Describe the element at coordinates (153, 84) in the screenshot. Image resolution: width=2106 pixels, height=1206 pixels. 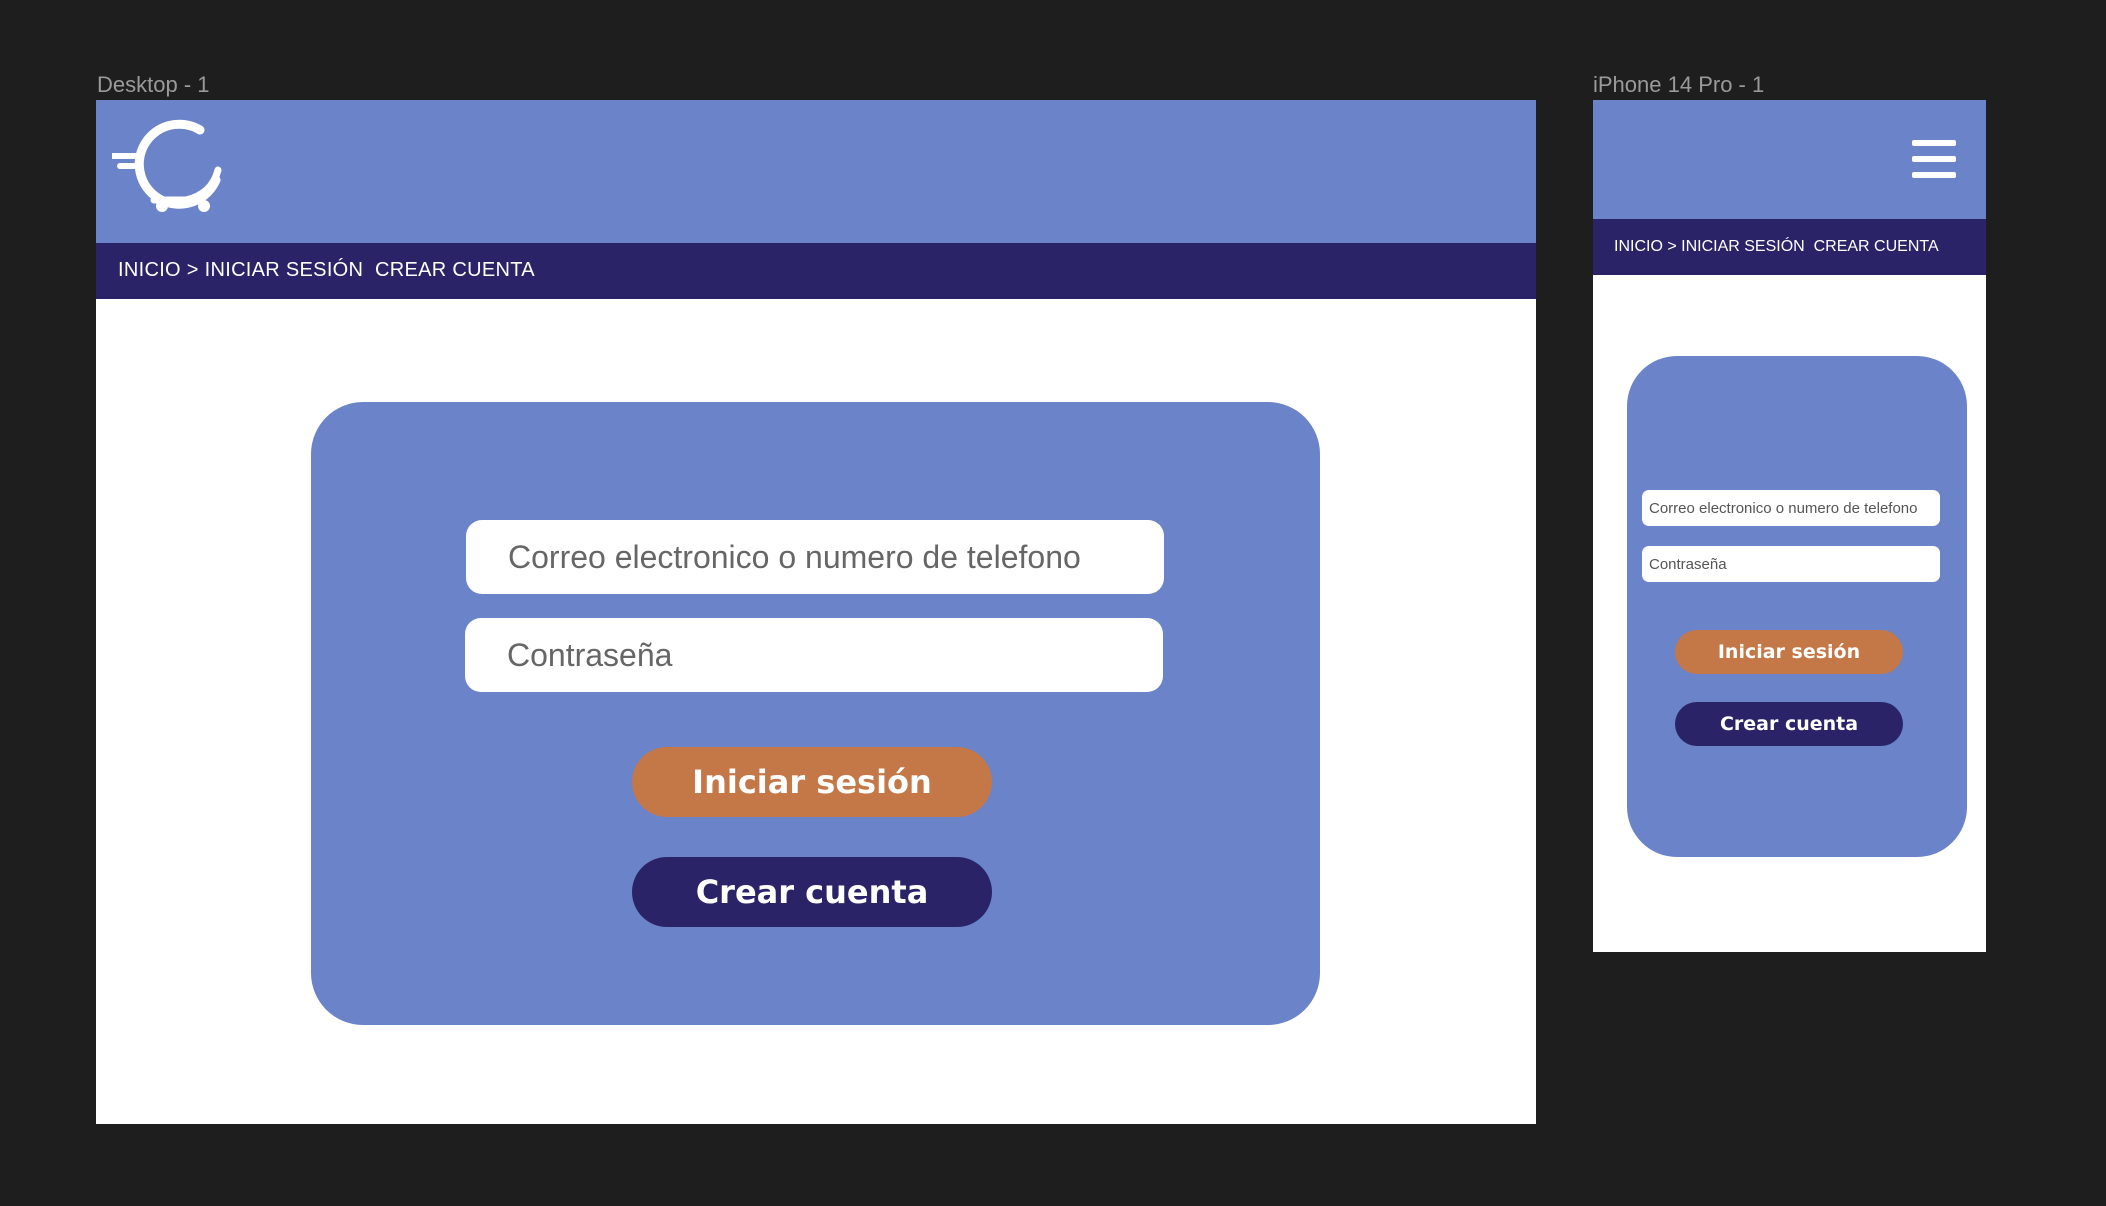
I see `desktop-frame-label: Desktop - 1` at that location.